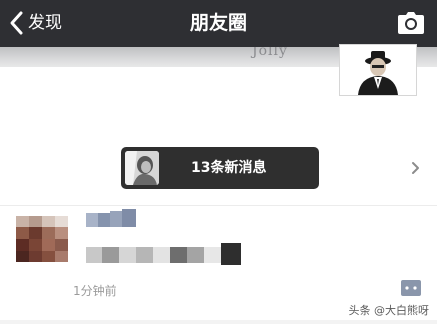 This screenshot has width=437, height=324. Describe the element at coordinates (270, 168) in the screenshot. I see `new-messages-notice: 13条新消息` at that location.